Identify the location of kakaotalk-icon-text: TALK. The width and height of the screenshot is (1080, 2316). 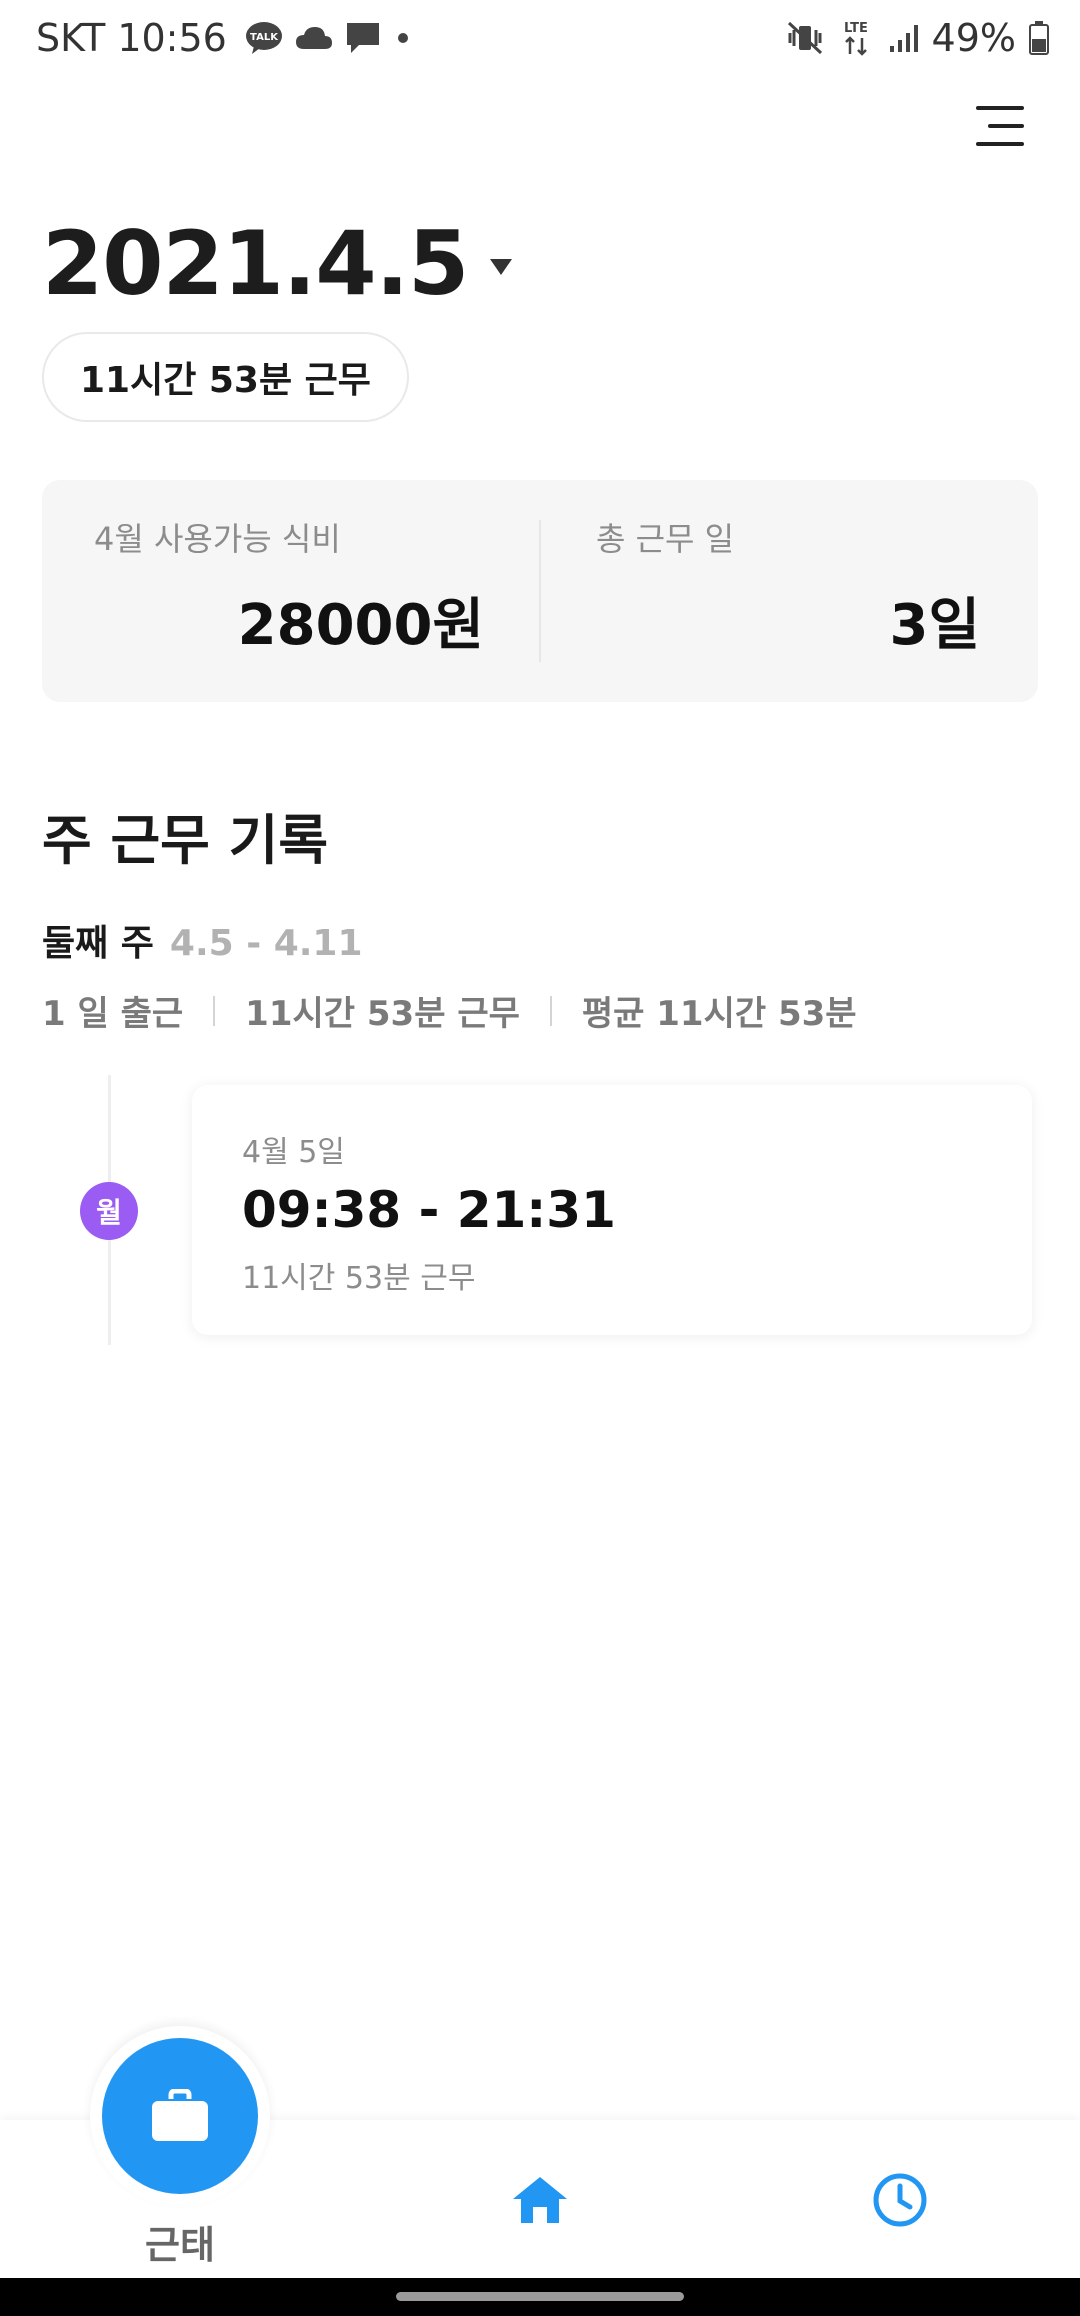
(264, 37).